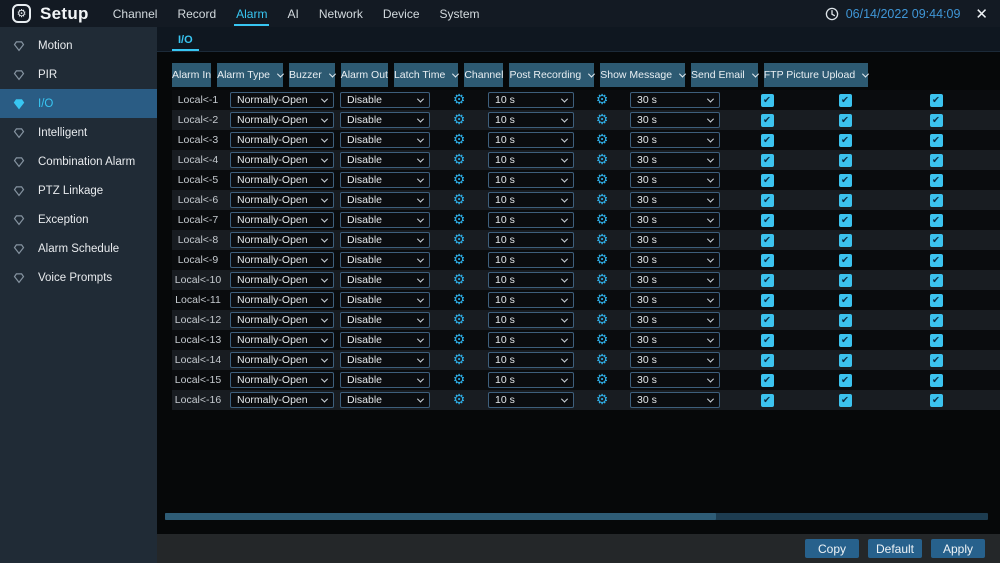 The width and height of the screenshot is (1000, 563). Describe the element at coordinates (364, 75) in the screenshot. I see `column-header-alarm-out: Alarm Out` at that location.